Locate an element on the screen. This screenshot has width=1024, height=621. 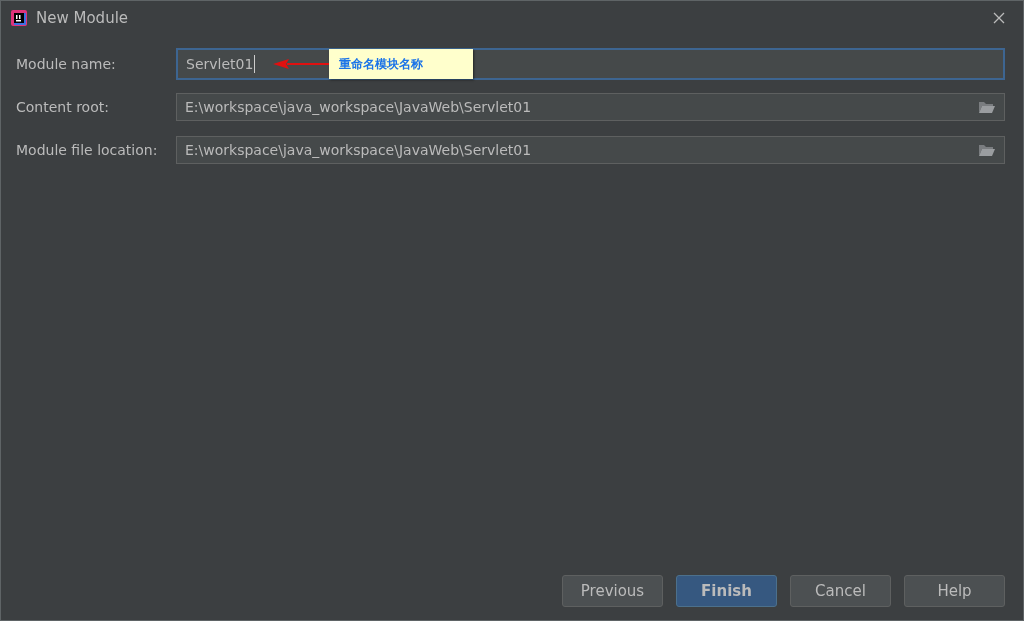
callout-note: 重命名模块名称 is located at coordinates (401, 64).